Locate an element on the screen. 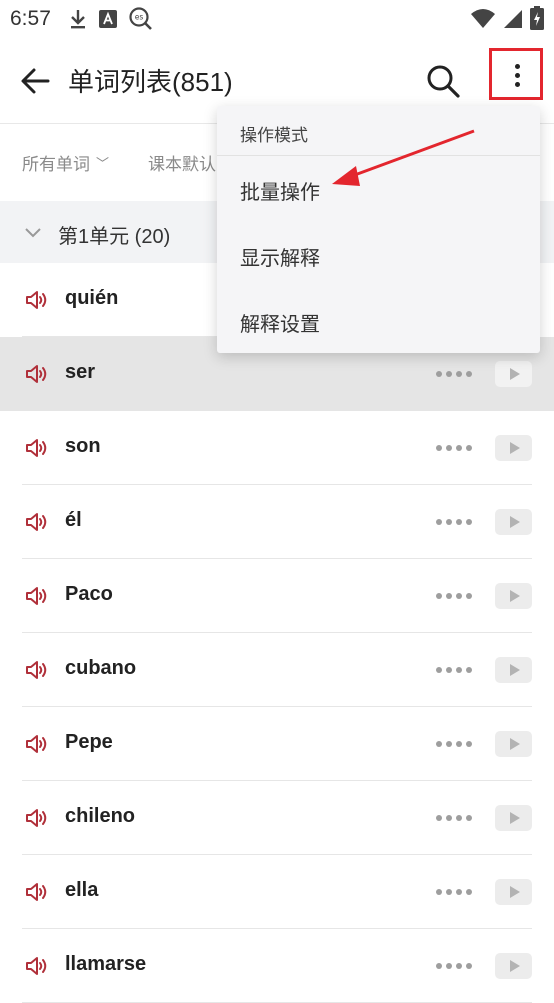 The image size is (554, 1003). word-row: son is located at coordinates (277, 448).